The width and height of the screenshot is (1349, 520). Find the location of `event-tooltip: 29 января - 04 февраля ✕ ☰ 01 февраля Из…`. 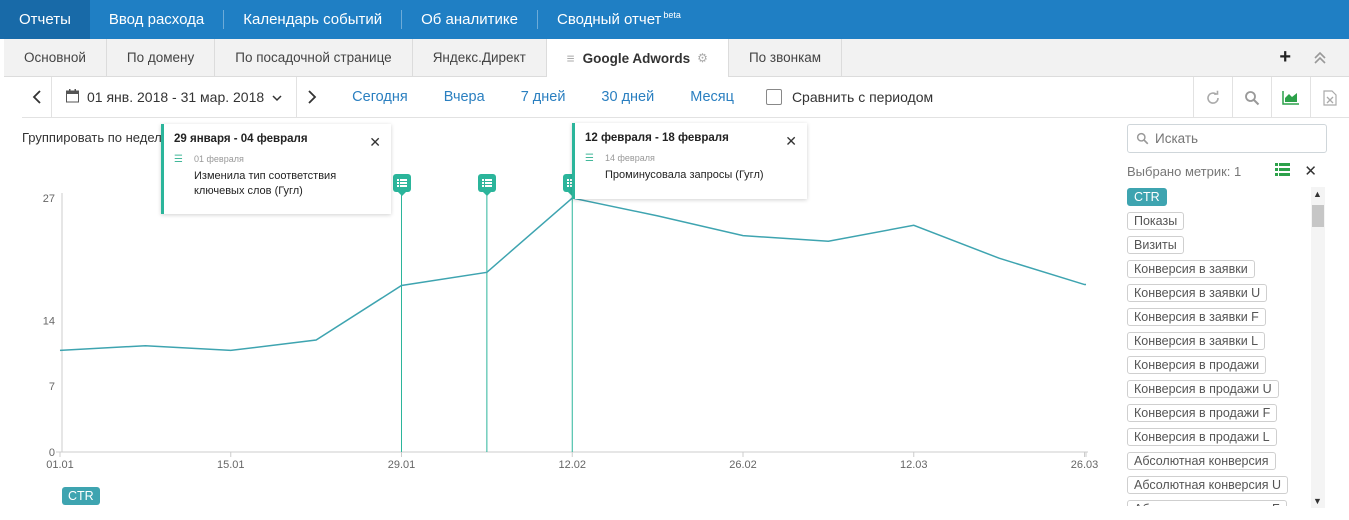

event-tooltip: 29 января - 04 февраля ✕ ☰ 01 февраля Из… is located at coordinates (276, 169).